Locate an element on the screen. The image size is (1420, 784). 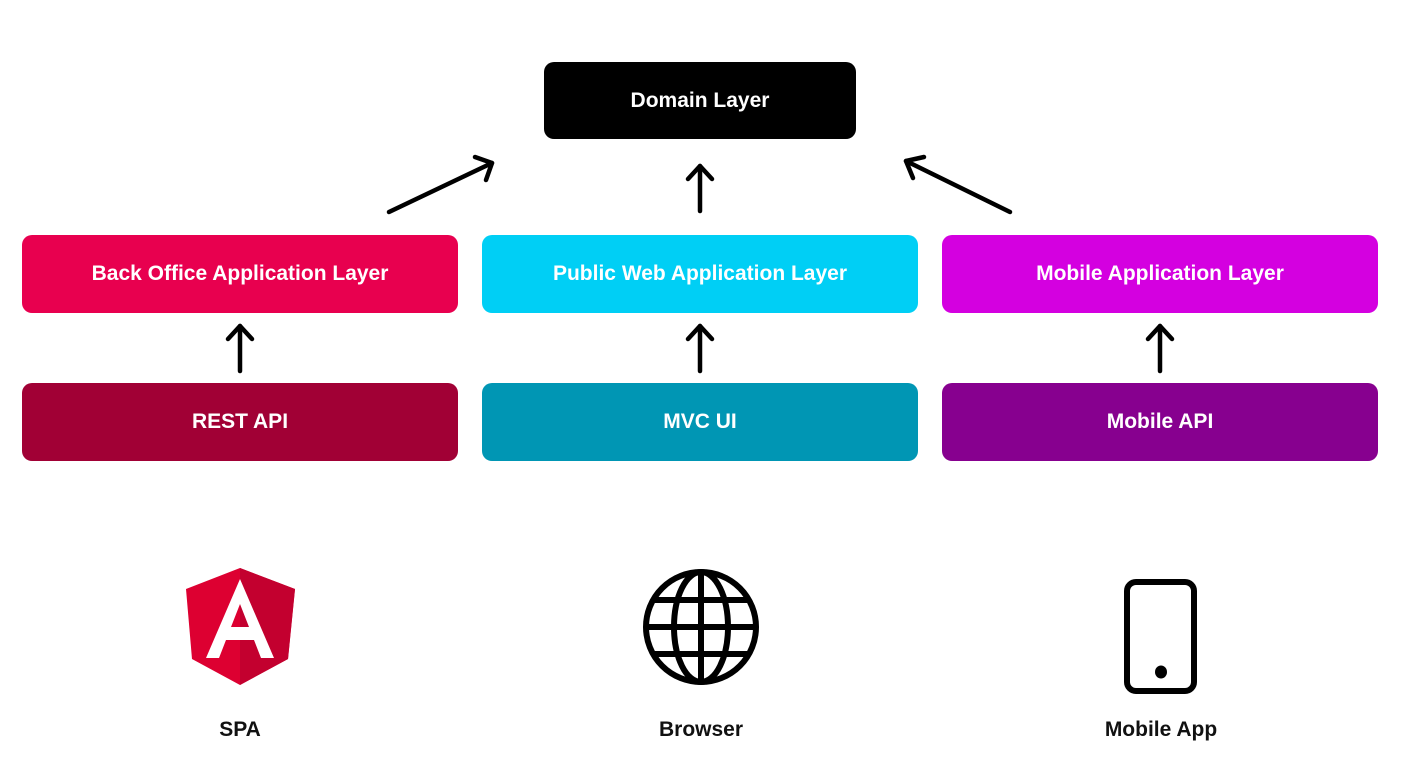
arrow-back-office-to-domain is located at coordinates (440, 184).